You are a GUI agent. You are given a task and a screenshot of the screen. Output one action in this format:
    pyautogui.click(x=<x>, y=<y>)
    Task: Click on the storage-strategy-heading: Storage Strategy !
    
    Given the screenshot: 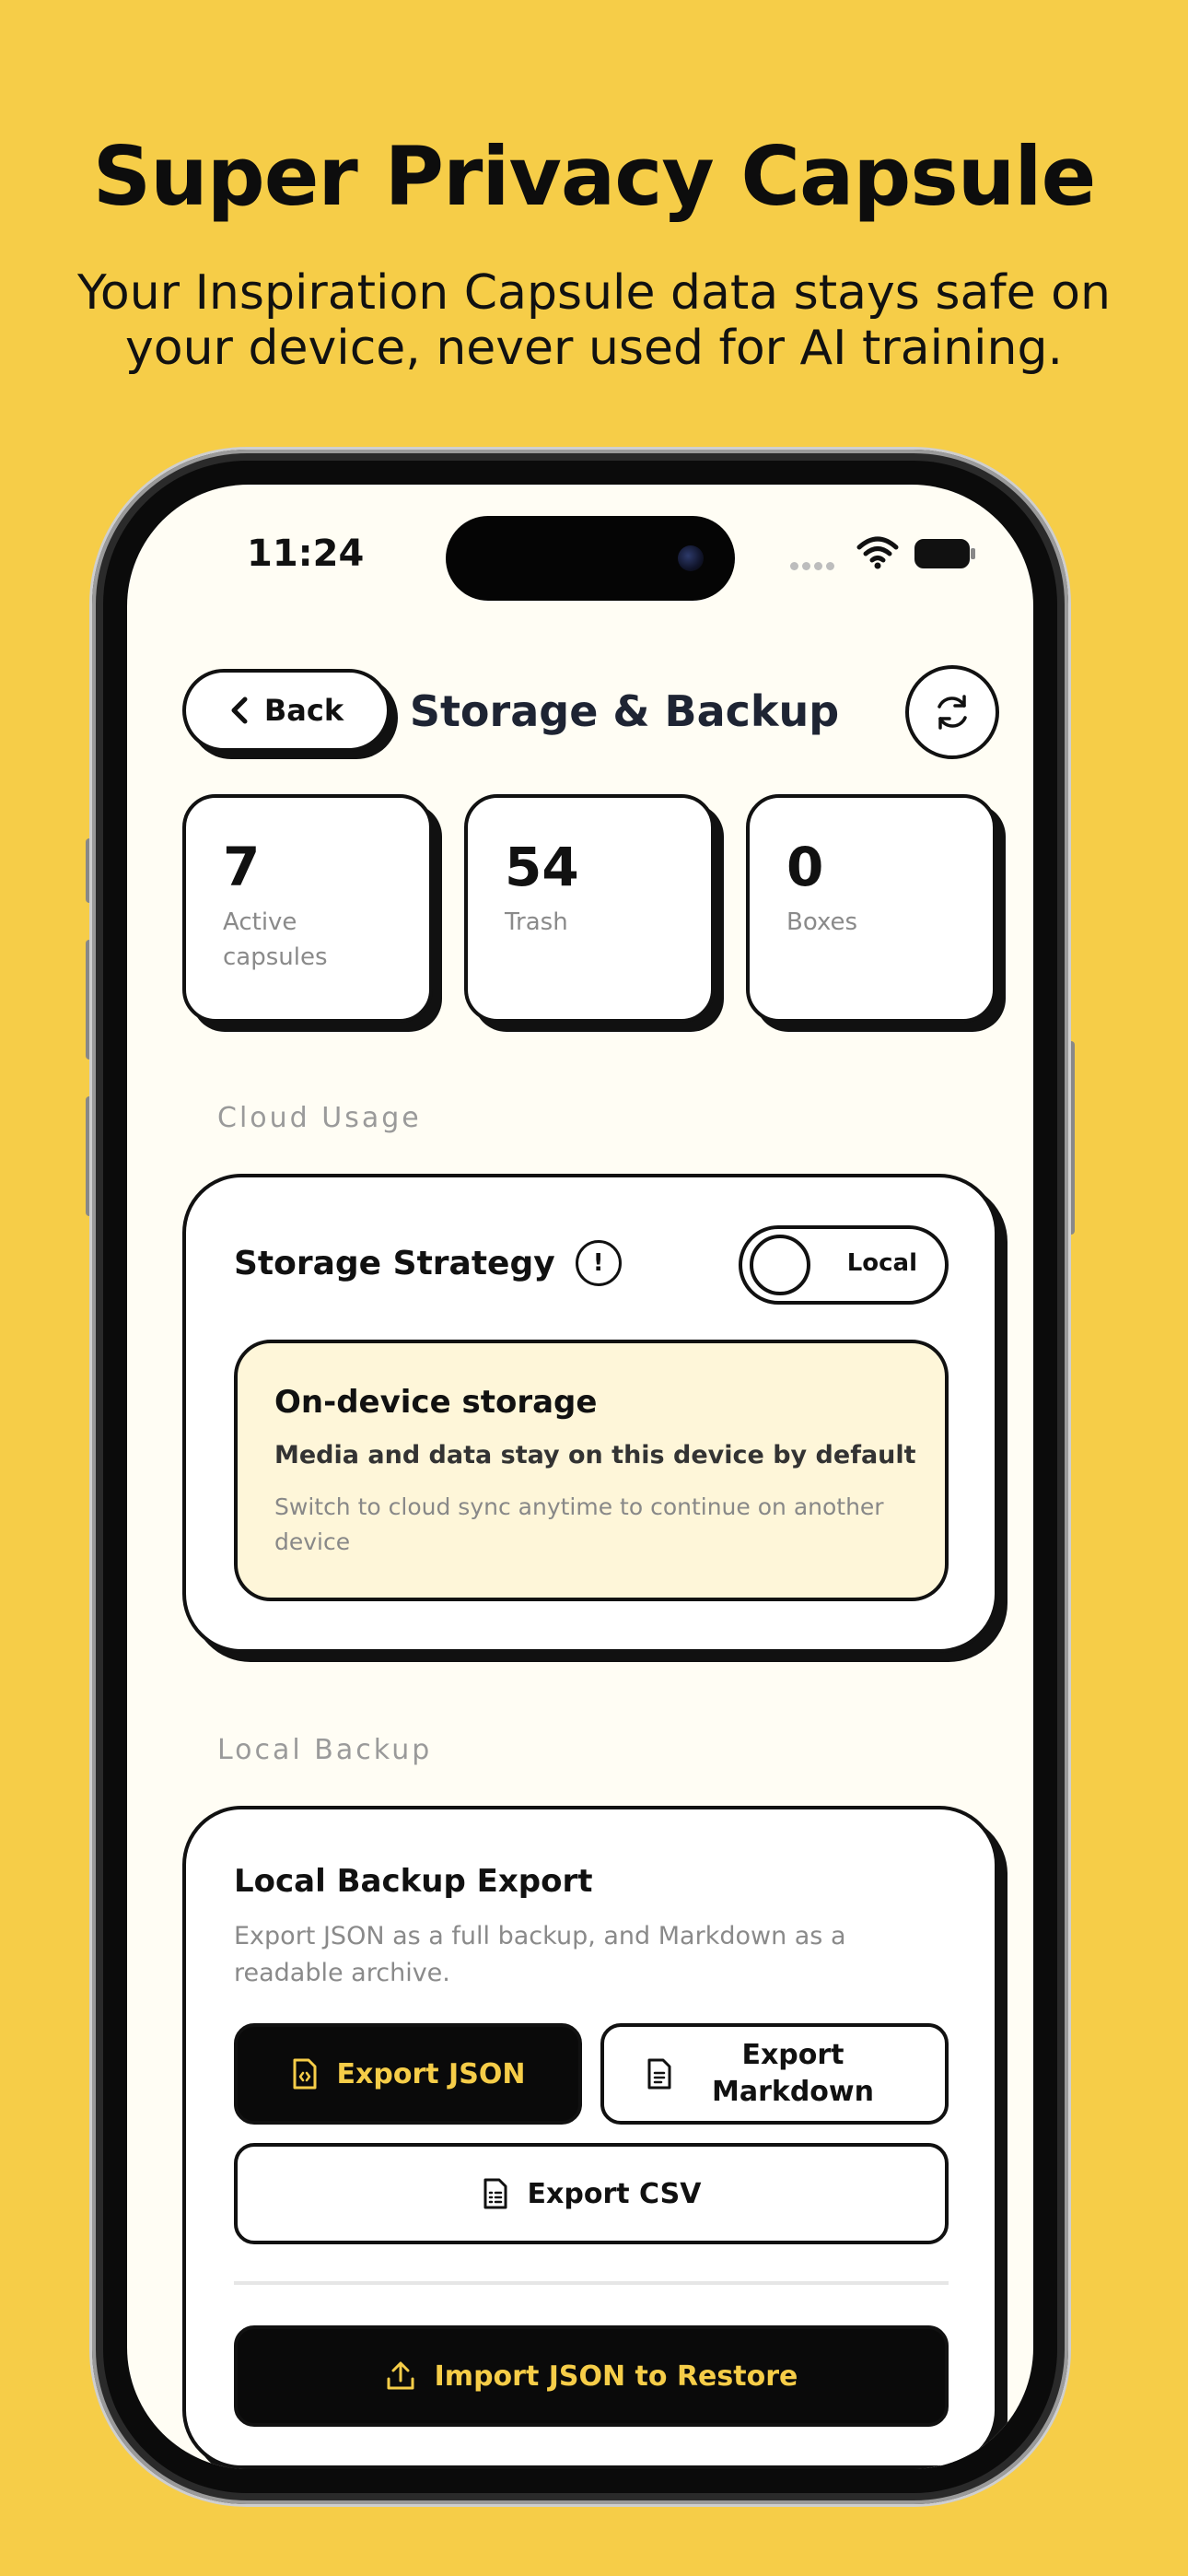 What is the action you would take?
    pyautogui.click(x=428, y=1263)
    